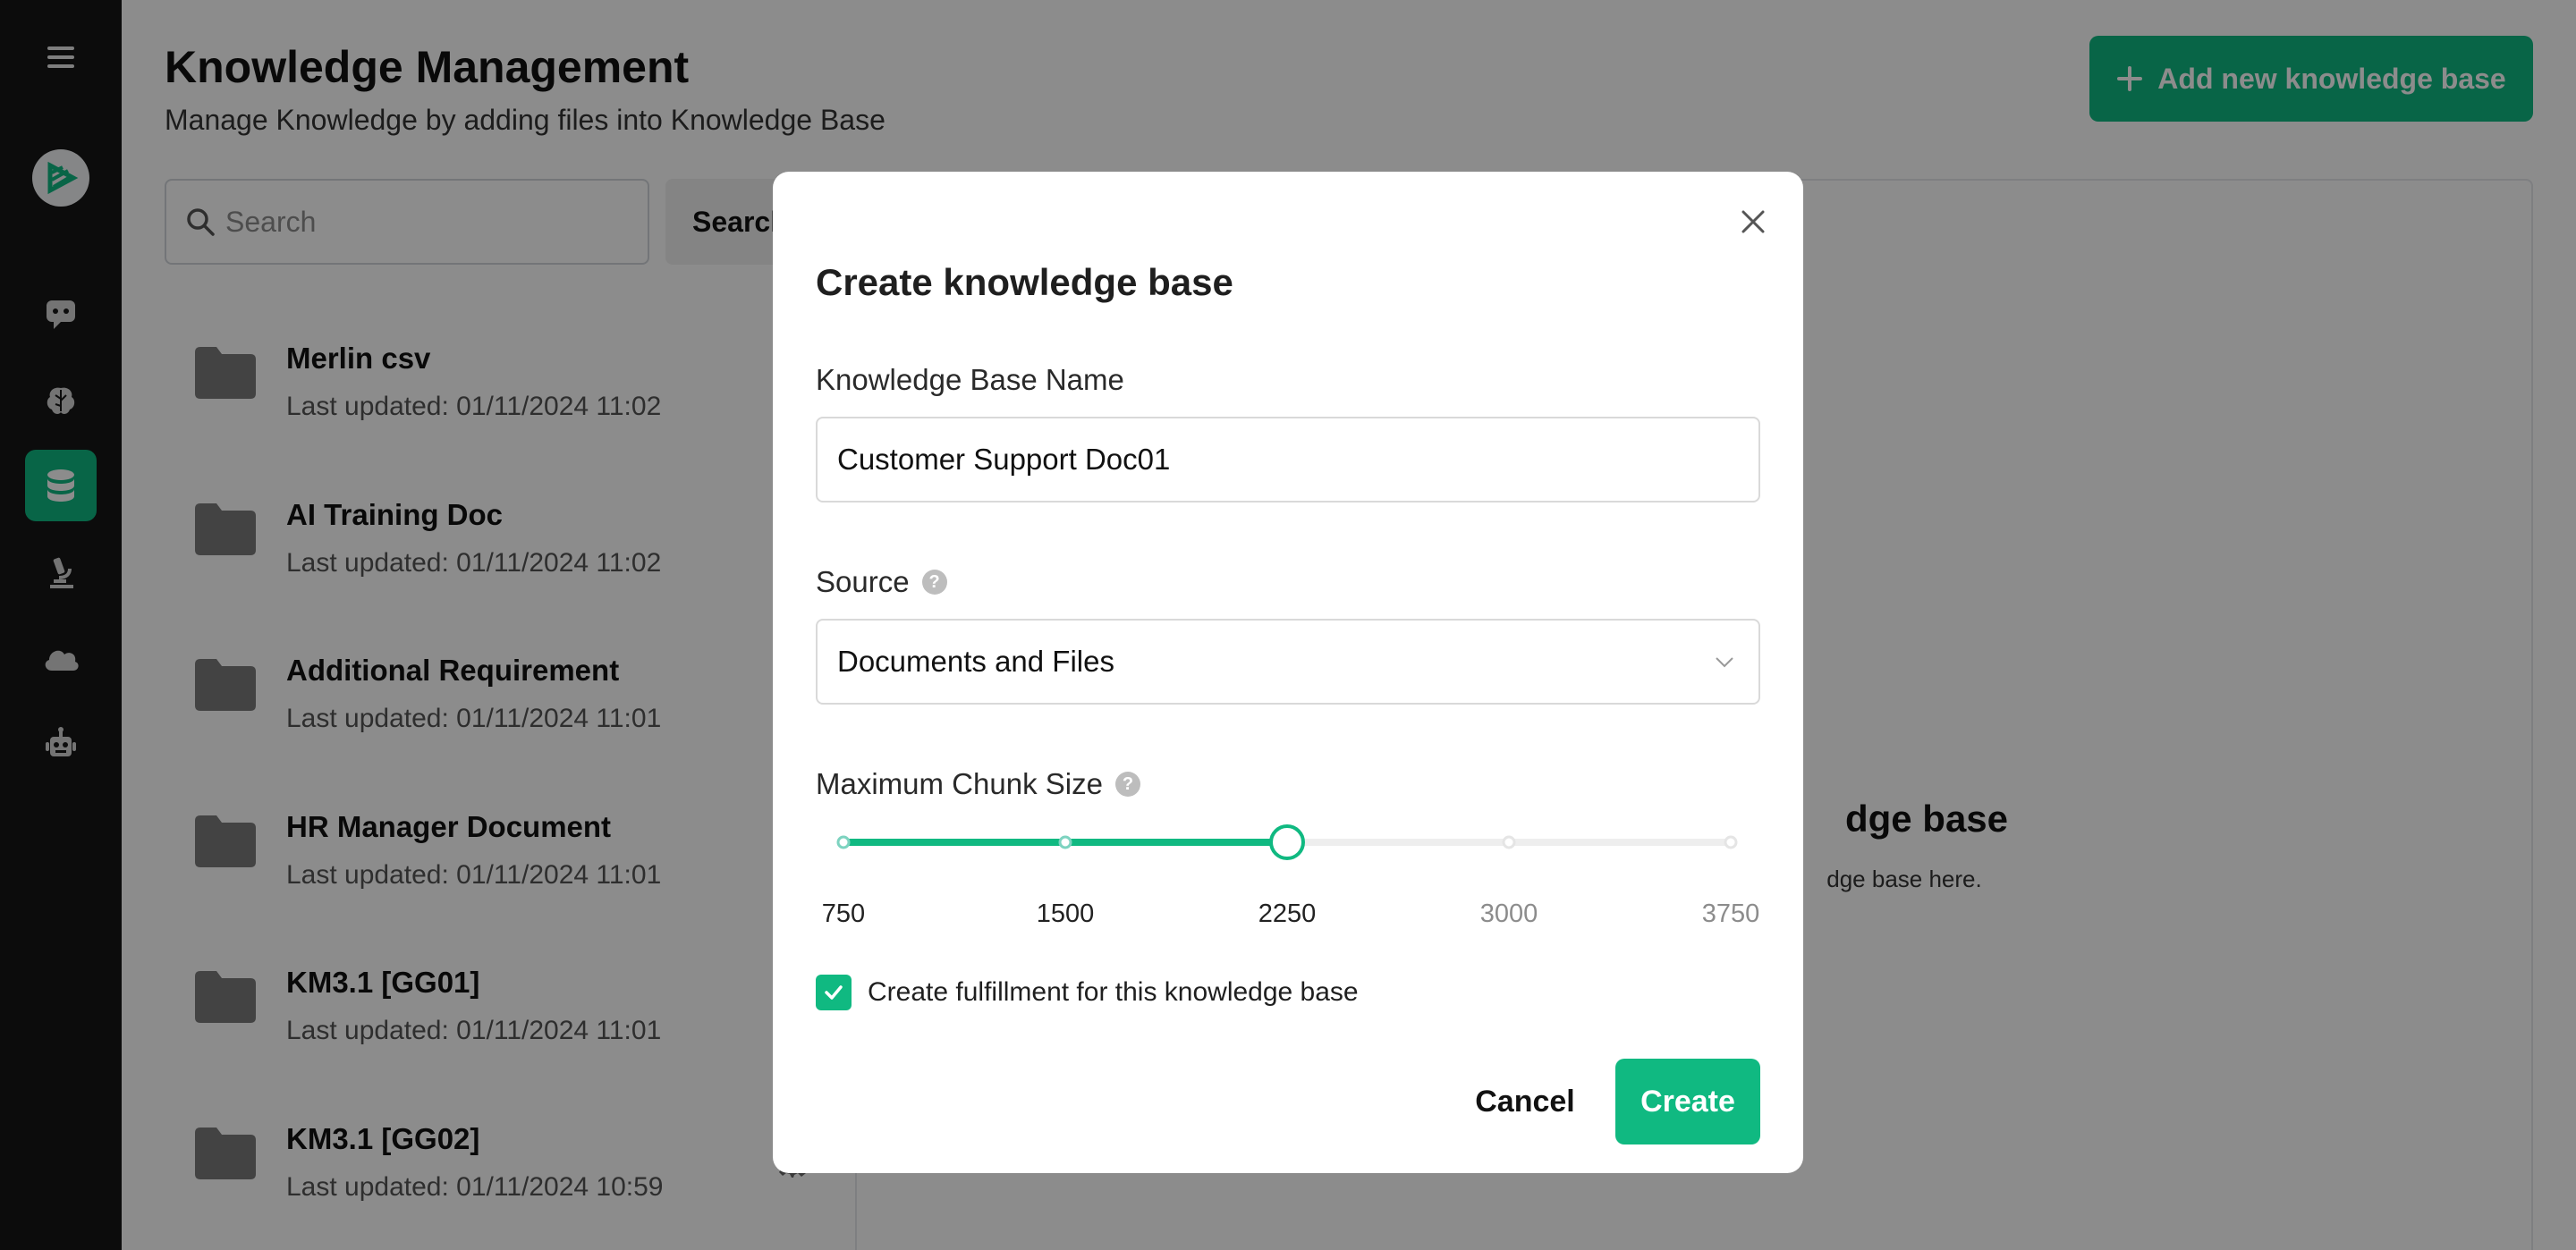  I want to click on source-label-text: Source, so click(863, 581).